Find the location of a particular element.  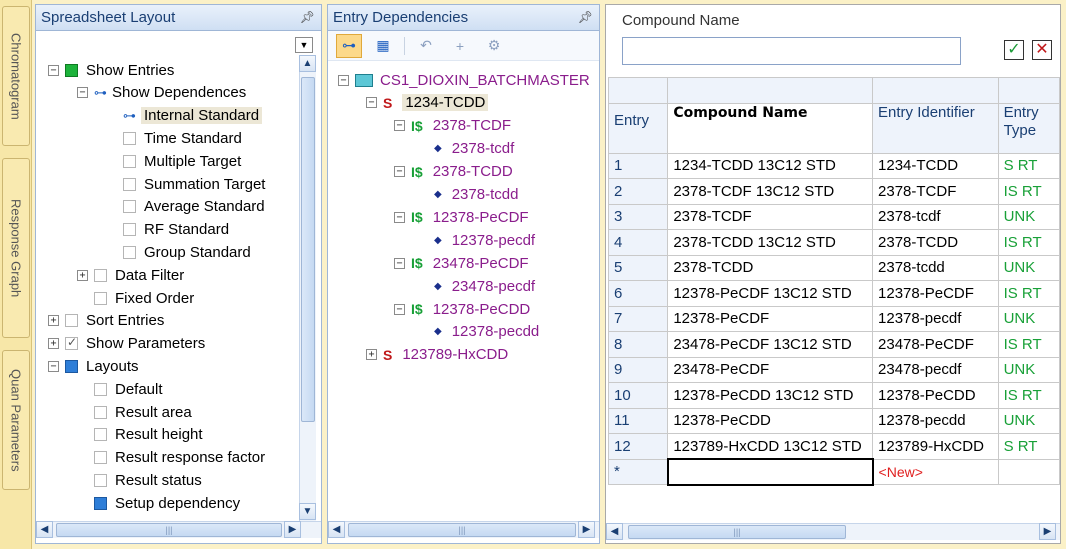

dropdown-arrow-icon: ▼ is located at coordinates (304, 45).